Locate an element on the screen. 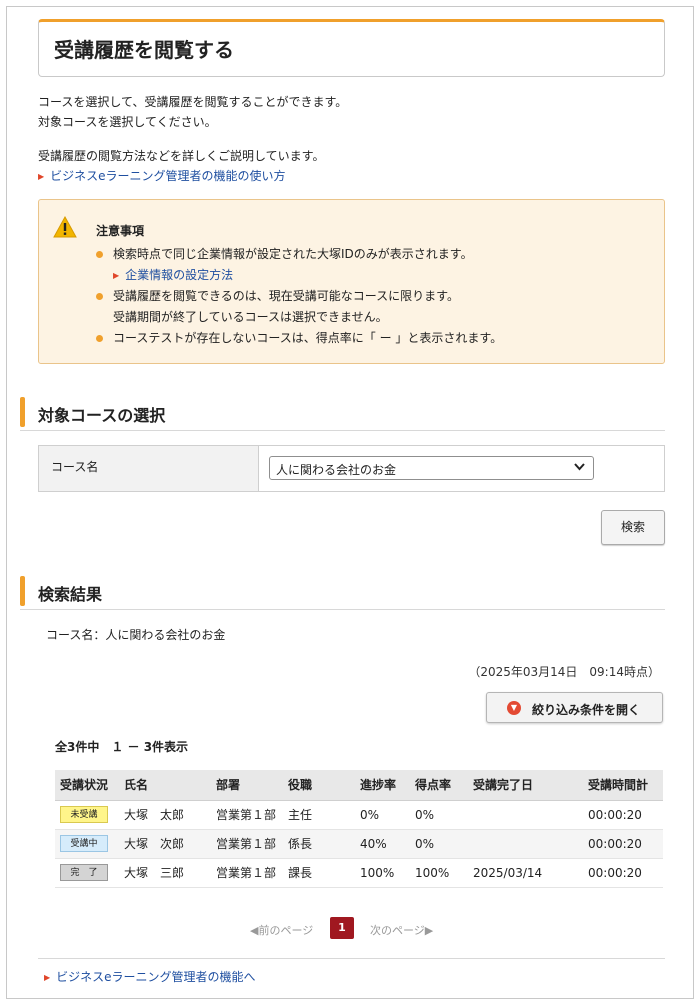 The height and width of the screenshot is (1005, 700). notice-item-1: 検索時点で同じ企業情報が設定された大塚IDのみが表示されます。 is located at coordinates (293, 254).